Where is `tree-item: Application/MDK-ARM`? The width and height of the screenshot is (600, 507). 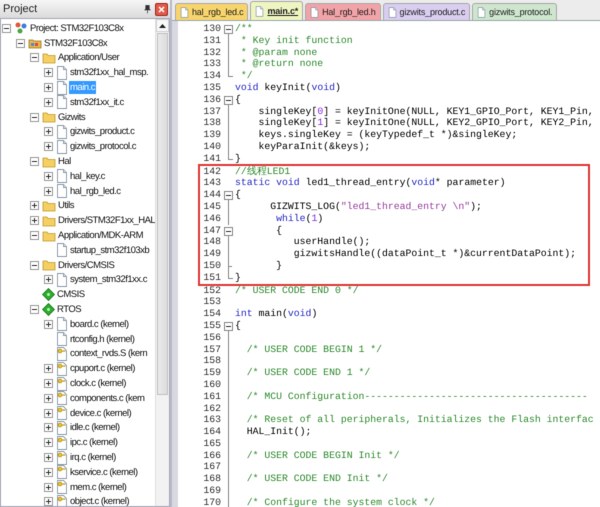 tree-item: Application/MDK-ARM is located at coordinates (100, 235).